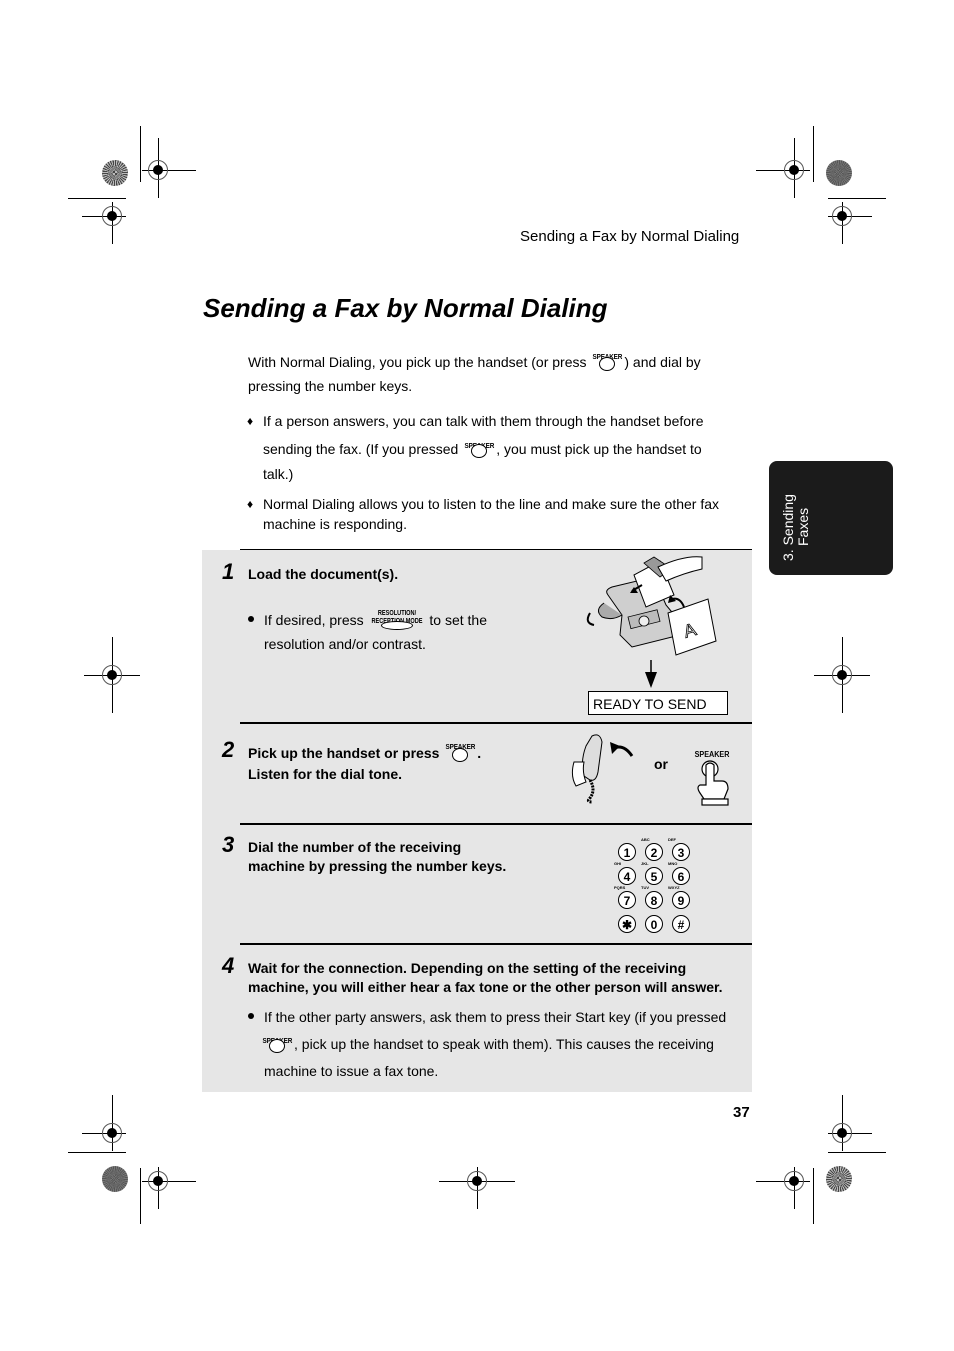 Image resolution: width=954 pixels, height=1351 pixels. I want to click on keypad-key-letters: PQRS, so click(620, 887).